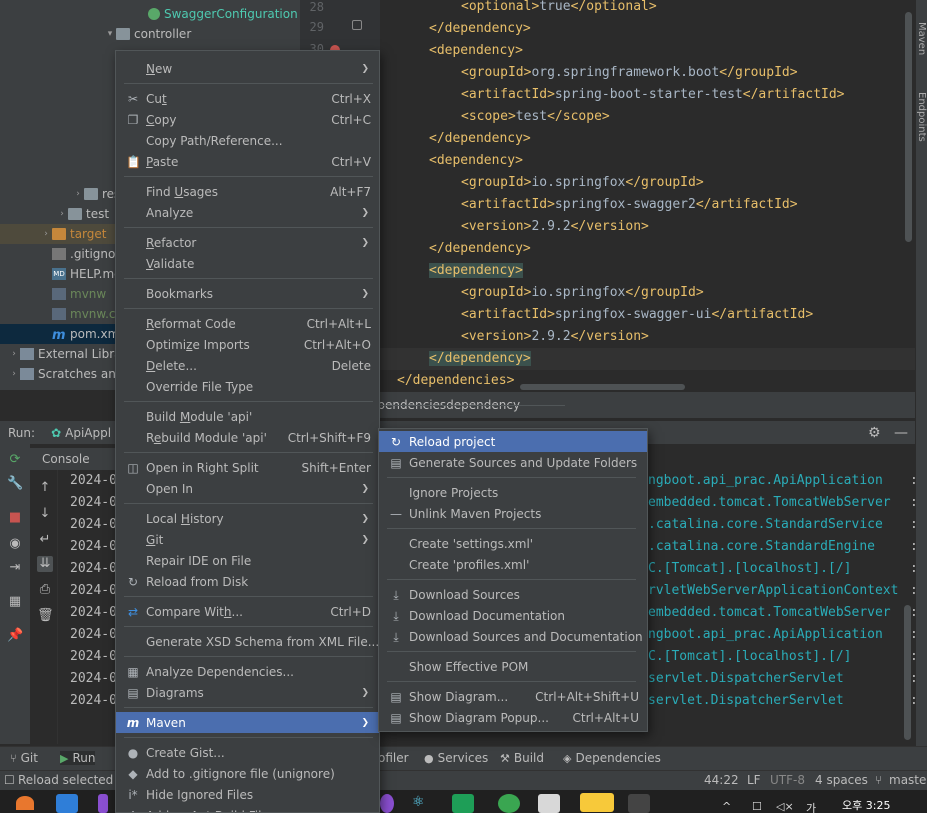 Image resolution: width=927 pixels, height=813 pixels. What do you see at coordinates (513, 666) in the screenshot?
I see `menu-item-show-effective-pom: Show Effective POM` at bounding box center [513, 666].